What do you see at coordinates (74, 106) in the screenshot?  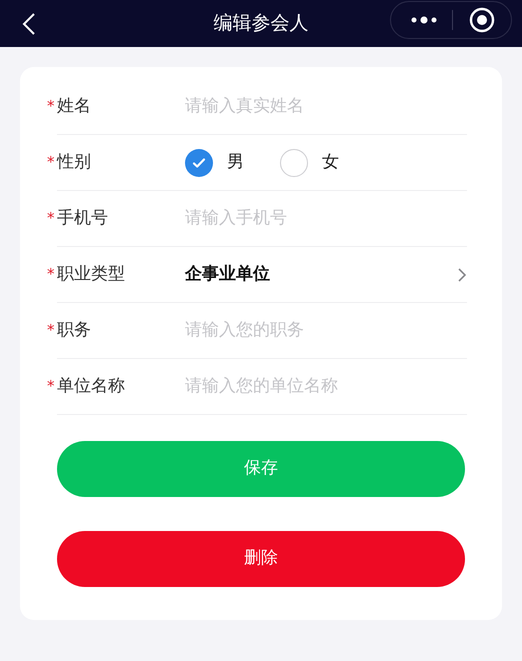 I see `field-label: 姓名` at bounding box center [74, 106].